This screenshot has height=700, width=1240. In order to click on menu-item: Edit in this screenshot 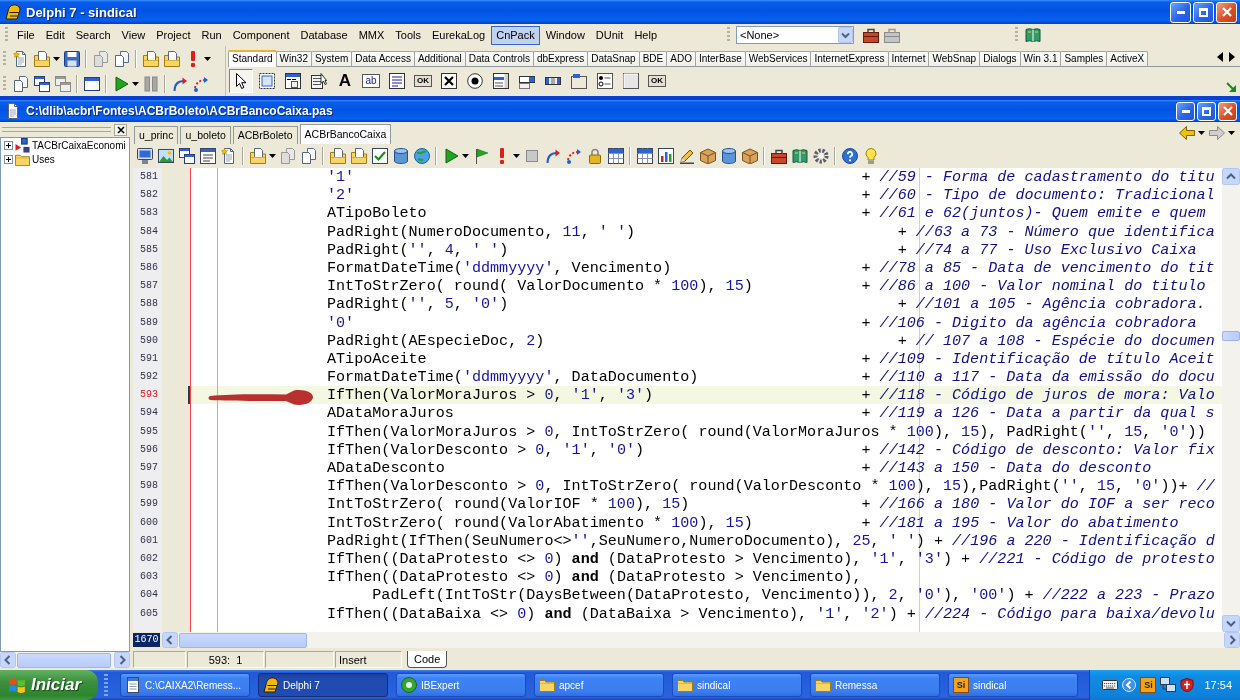, I will do `click(55, 35)`.